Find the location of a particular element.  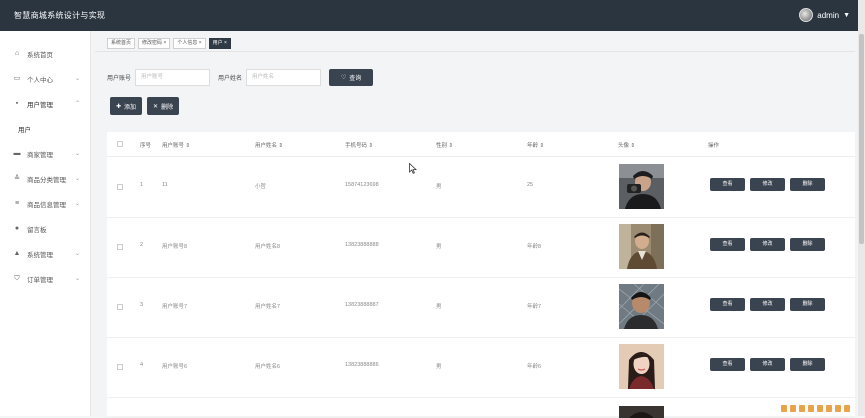

page-scrollbar is located at coordinates (861, 208).